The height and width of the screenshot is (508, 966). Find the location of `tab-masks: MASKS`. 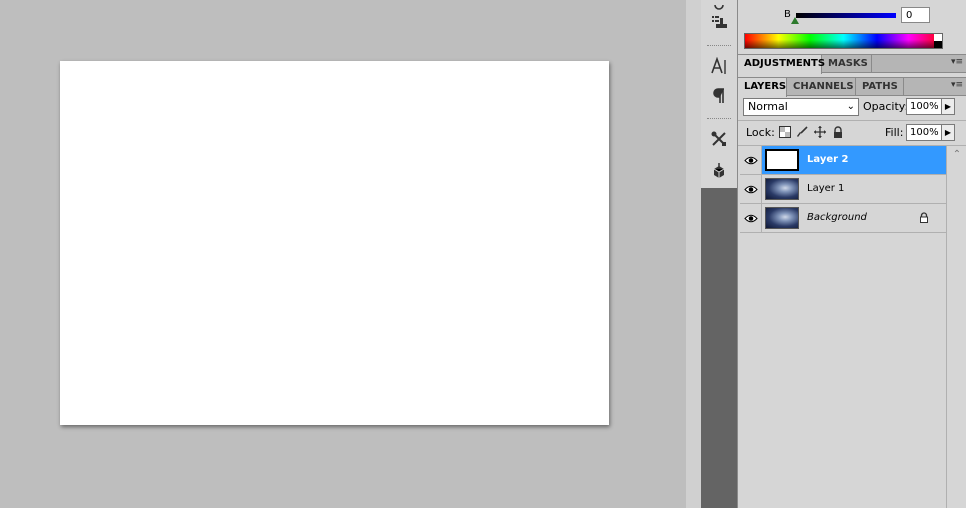

tab-masks: MASKS is located at coordinates (847, 64).